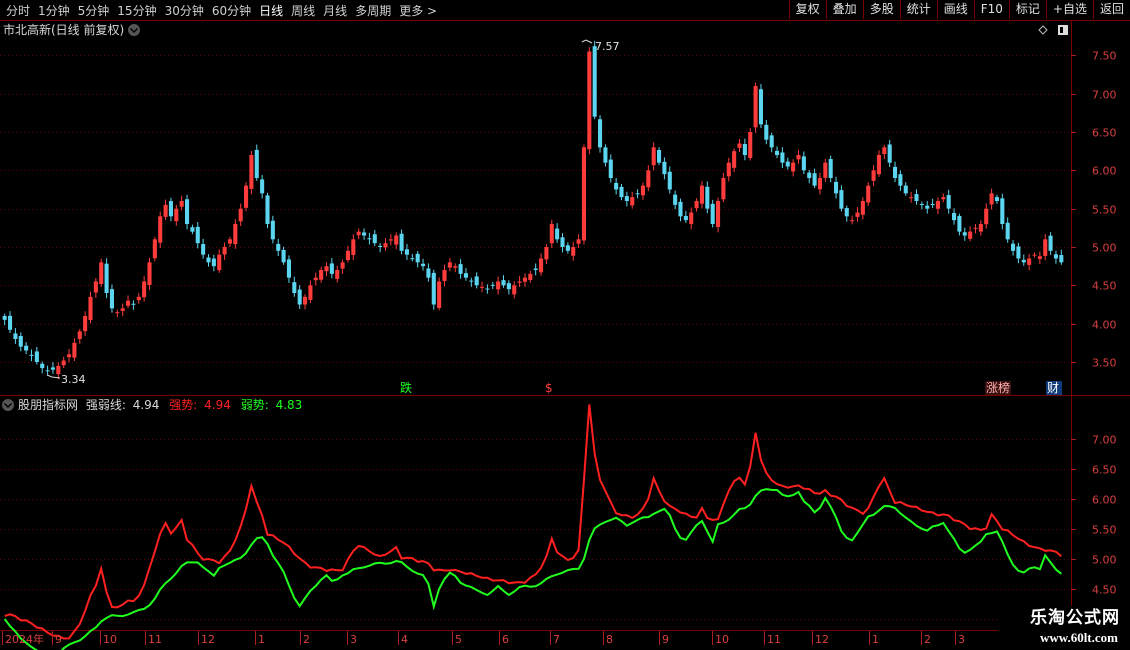 The width and height of the screenshot is (1130, 650). Describe the element at coordinates (549, 388) in the screenshot. I see `event-marker-dollar: $` at that location.